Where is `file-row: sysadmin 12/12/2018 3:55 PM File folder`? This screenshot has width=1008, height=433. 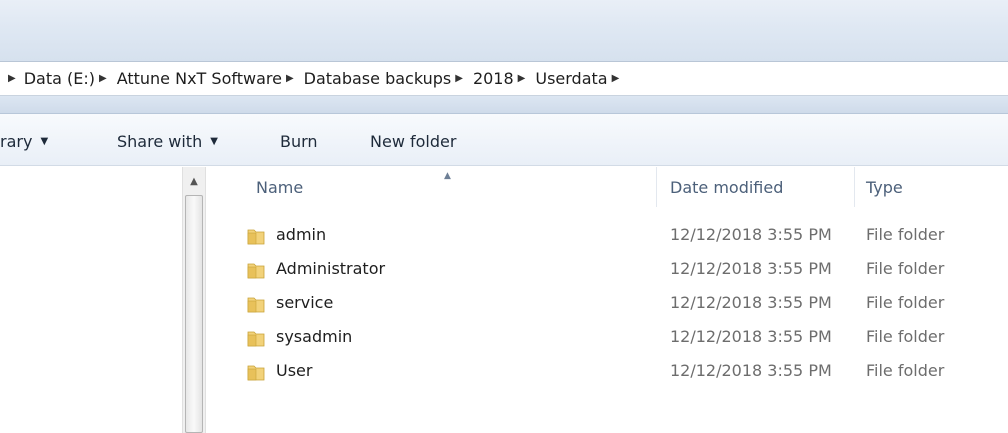
file-row: sysadmin 12/12/2018 3:55 PM File folder is located at coordinates (607, 338).